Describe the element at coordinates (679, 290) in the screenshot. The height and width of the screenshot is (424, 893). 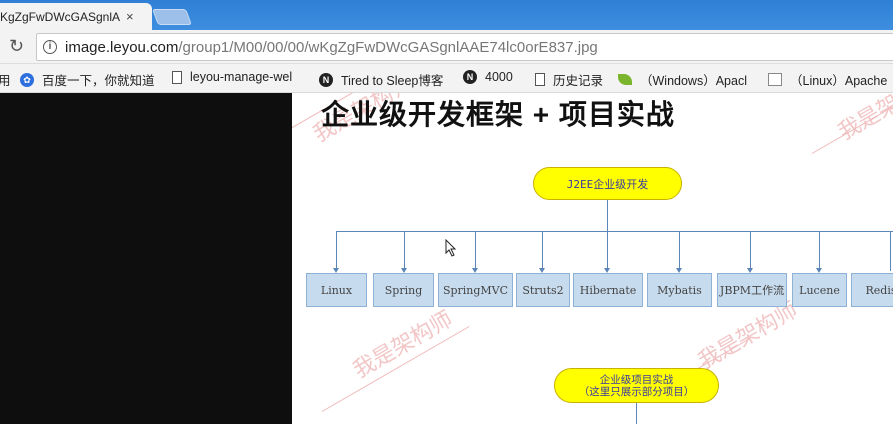
I see `framework-node: Mybatis` at that location.